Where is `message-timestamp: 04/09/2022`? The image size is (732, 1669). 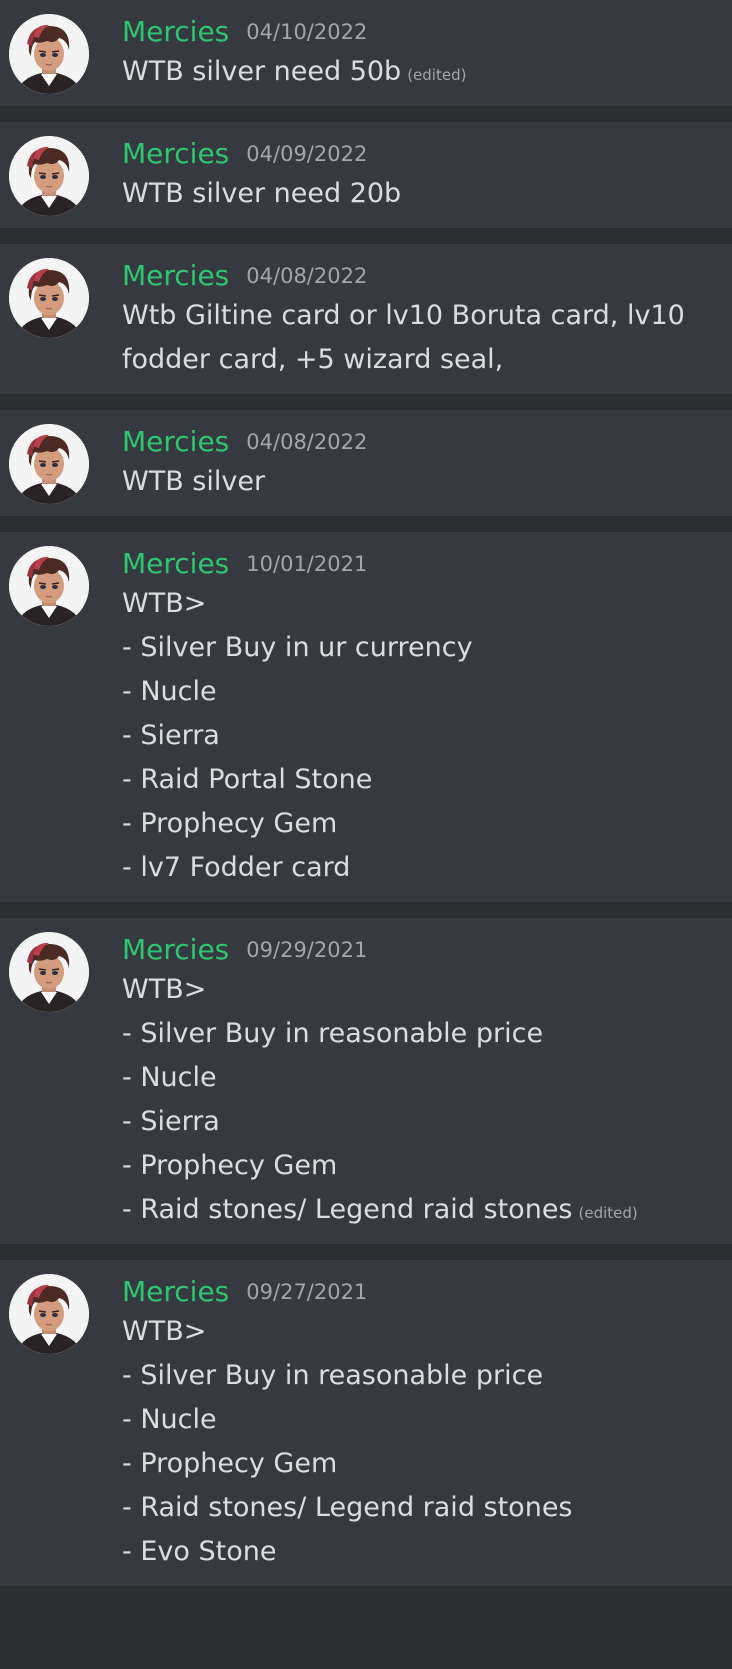 message-timestamp: 04/09/2022 is located at coordinates (306, 154).